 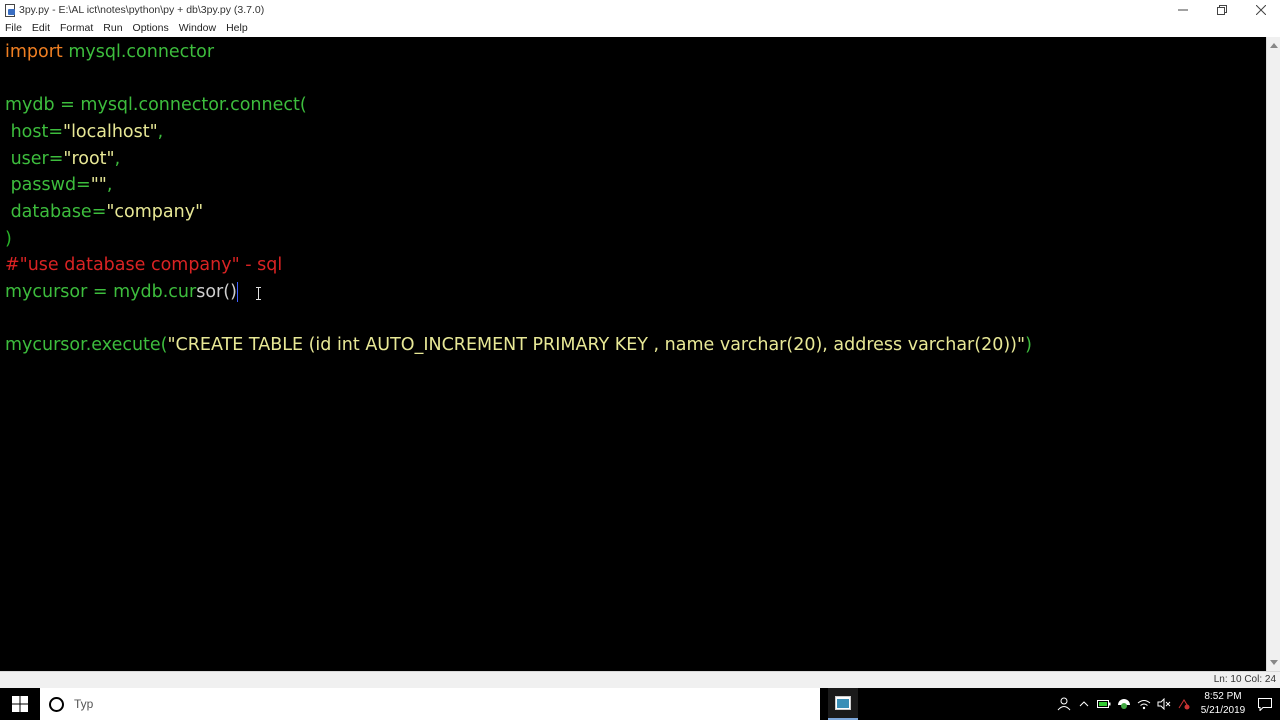 What do you see at coordinates (56, 704) in the screenshot?
I see `cortana-icon` at bounding box center [56, 704].